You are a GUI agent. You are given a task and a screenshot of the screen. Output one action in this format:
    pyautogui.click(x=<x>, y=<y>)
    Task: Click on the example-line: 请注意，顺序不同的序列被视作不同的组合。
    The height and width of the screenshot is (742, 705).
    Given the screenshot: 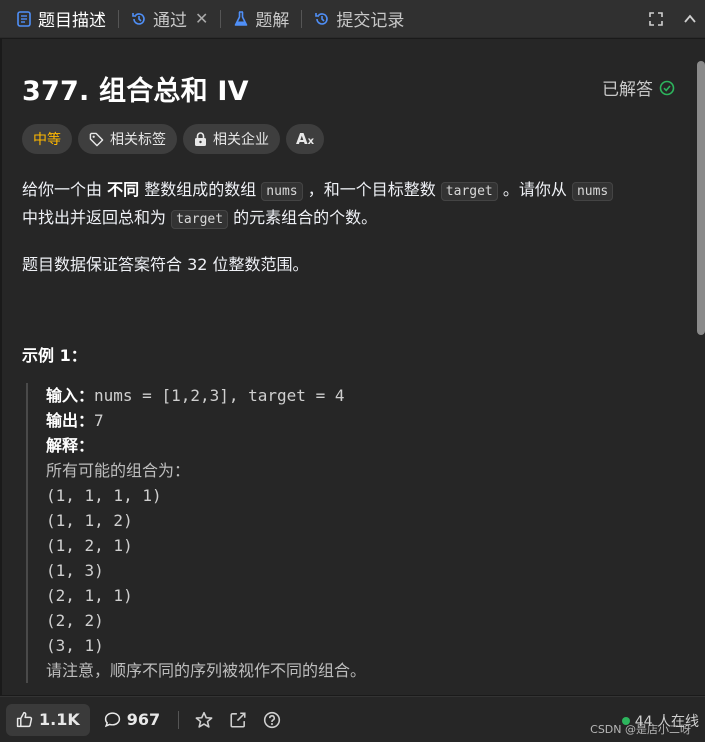 What is the action you would take?
    pyautogui.click(x=206, y=670)
    